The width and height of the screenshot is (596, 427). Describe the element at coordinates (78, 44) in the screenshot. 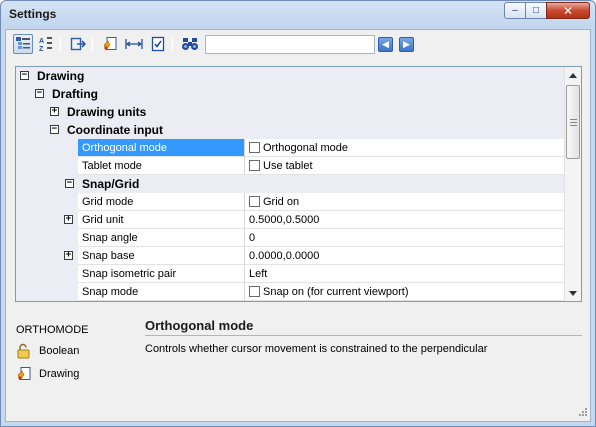

I see `export-button` at that location.